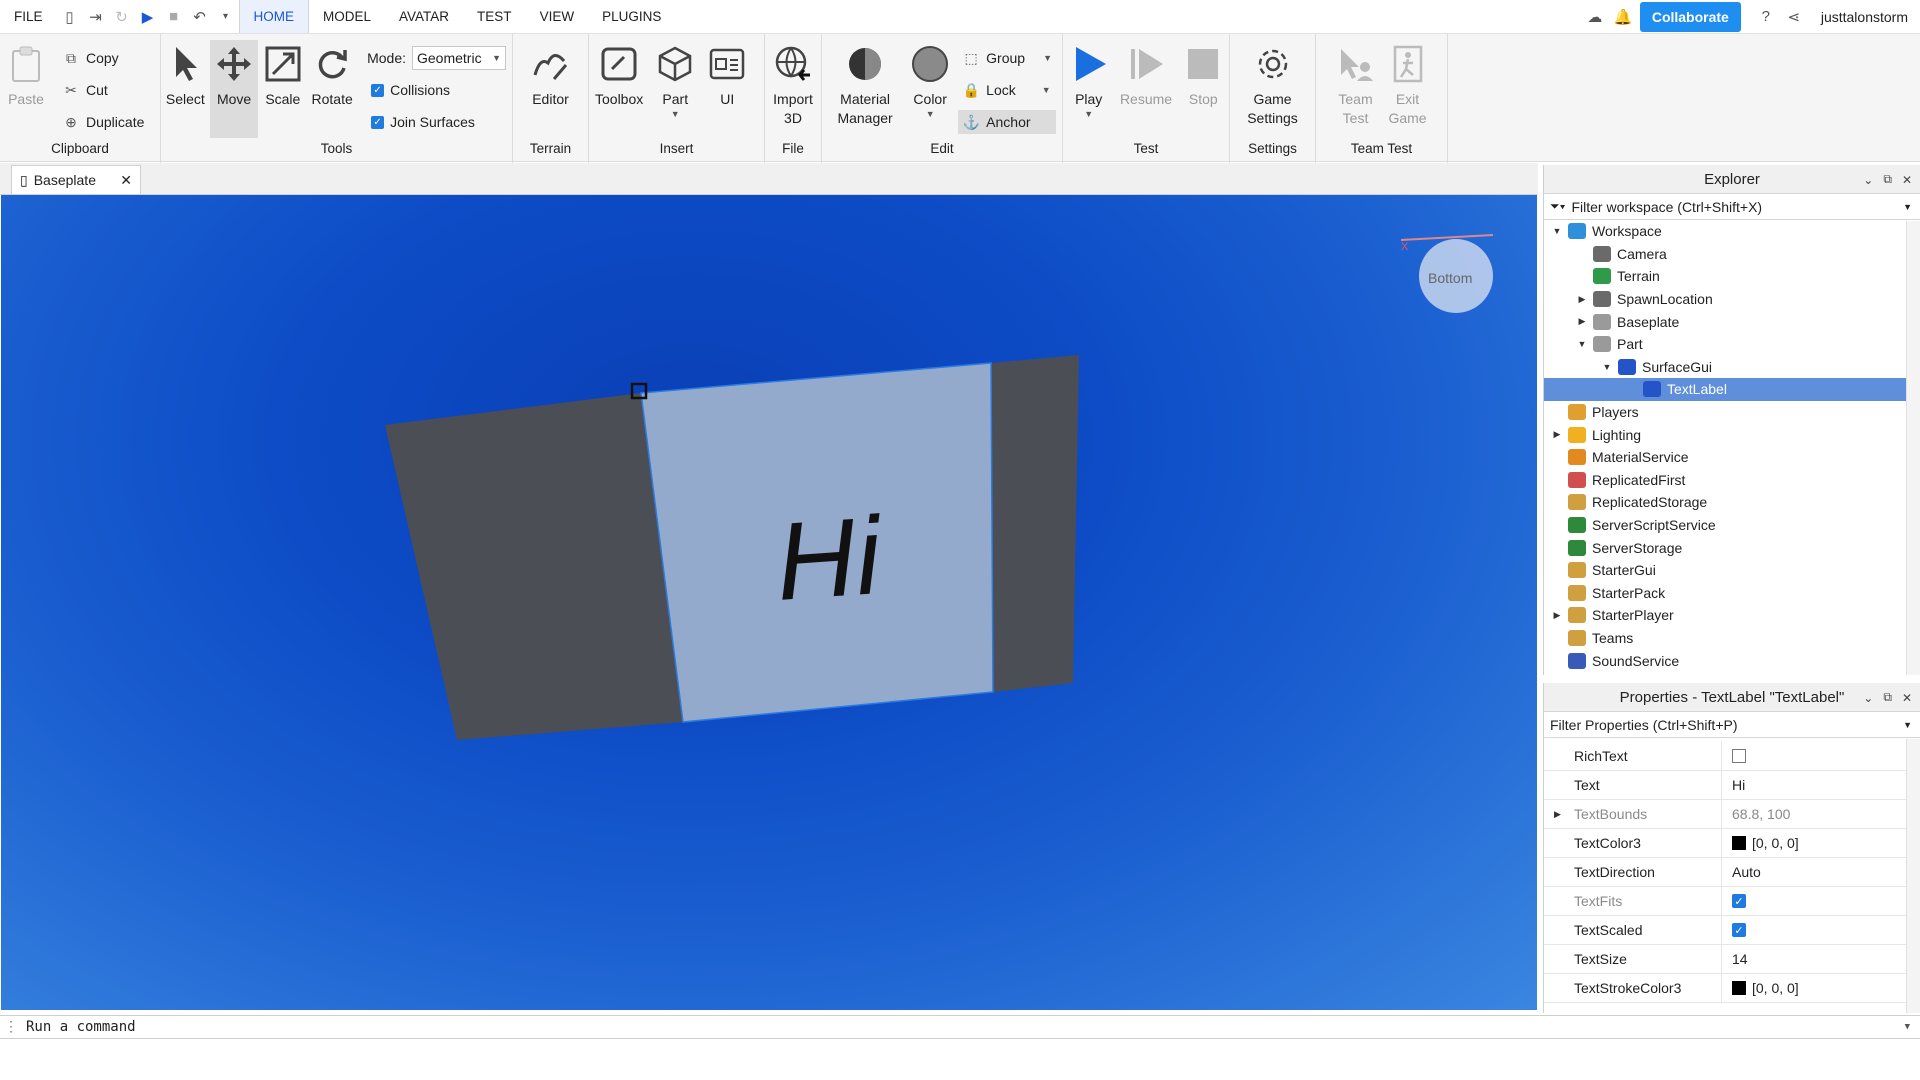 The image size is (1920, 1080). Describe the element at coordinates (1732, 615) in the screenshot. I see `tree-item-starterplayer: ▶ StarterPlayer` at that location.